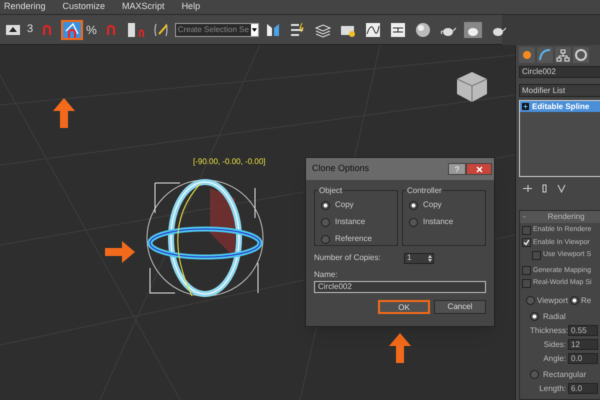  I want to click on motion-disc-icon, so click(581, 55).